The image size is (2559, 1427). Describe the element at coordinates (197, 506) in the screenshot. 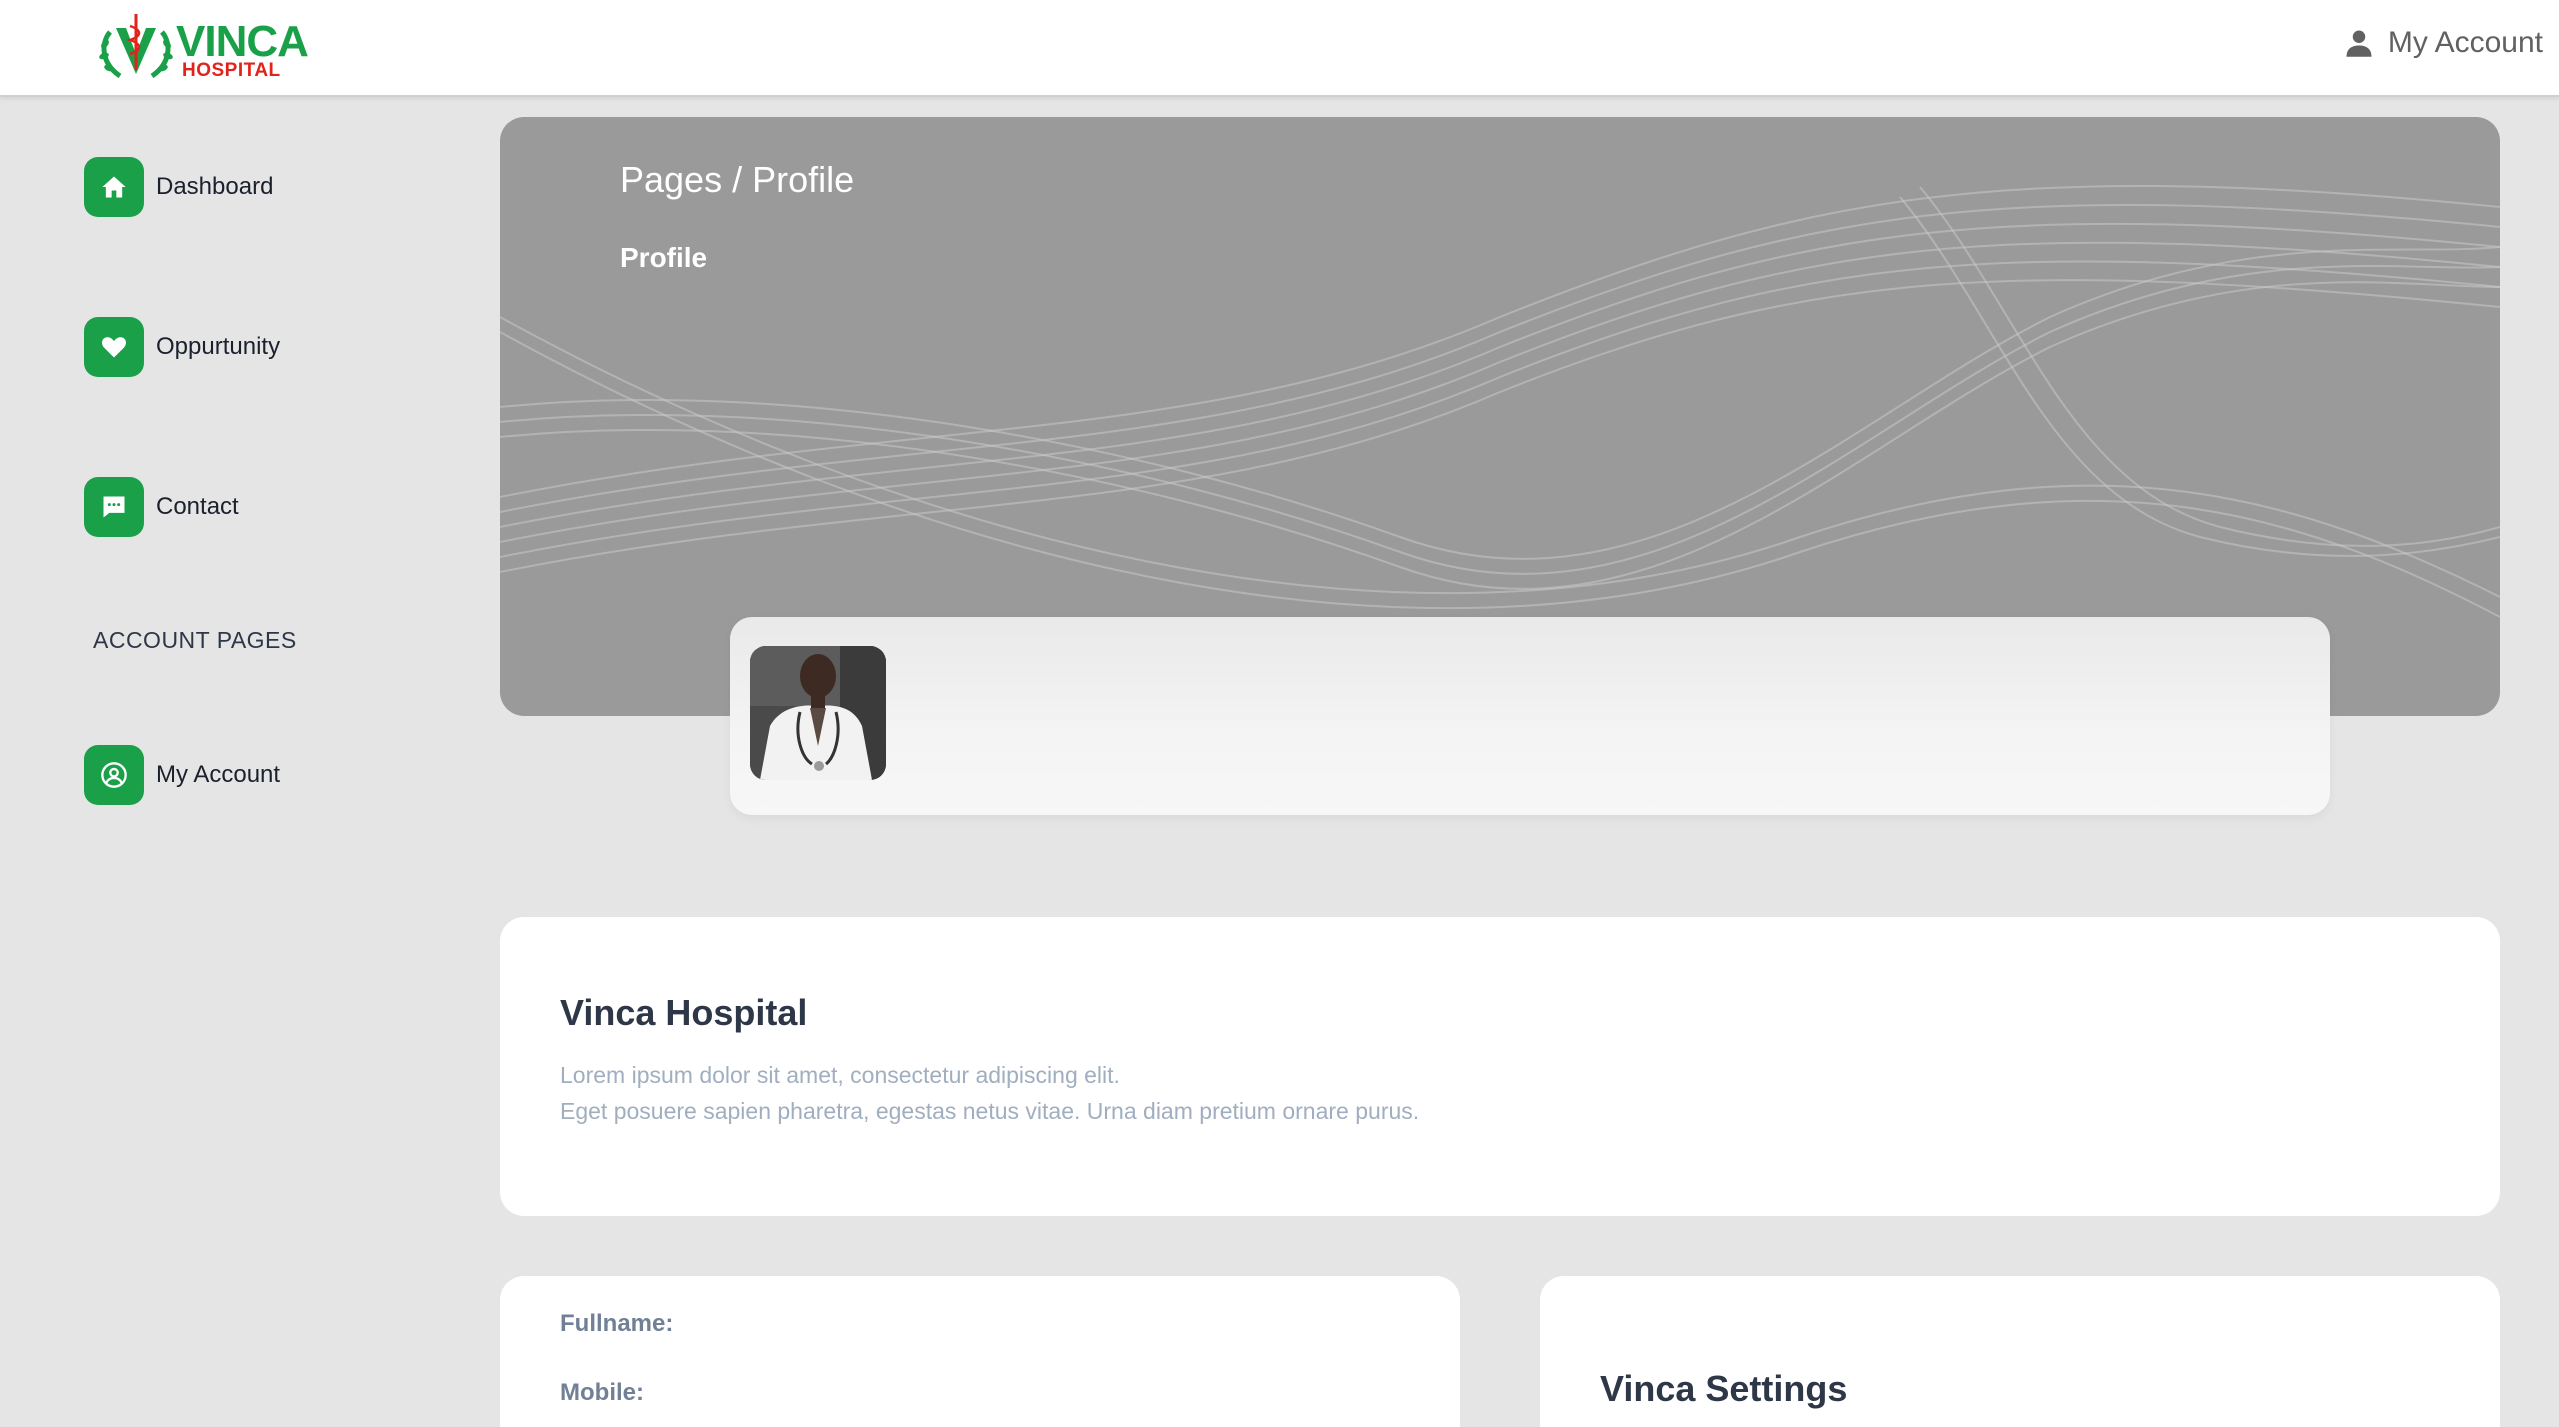

I see `sidebar-item-label: Contact` at that location.